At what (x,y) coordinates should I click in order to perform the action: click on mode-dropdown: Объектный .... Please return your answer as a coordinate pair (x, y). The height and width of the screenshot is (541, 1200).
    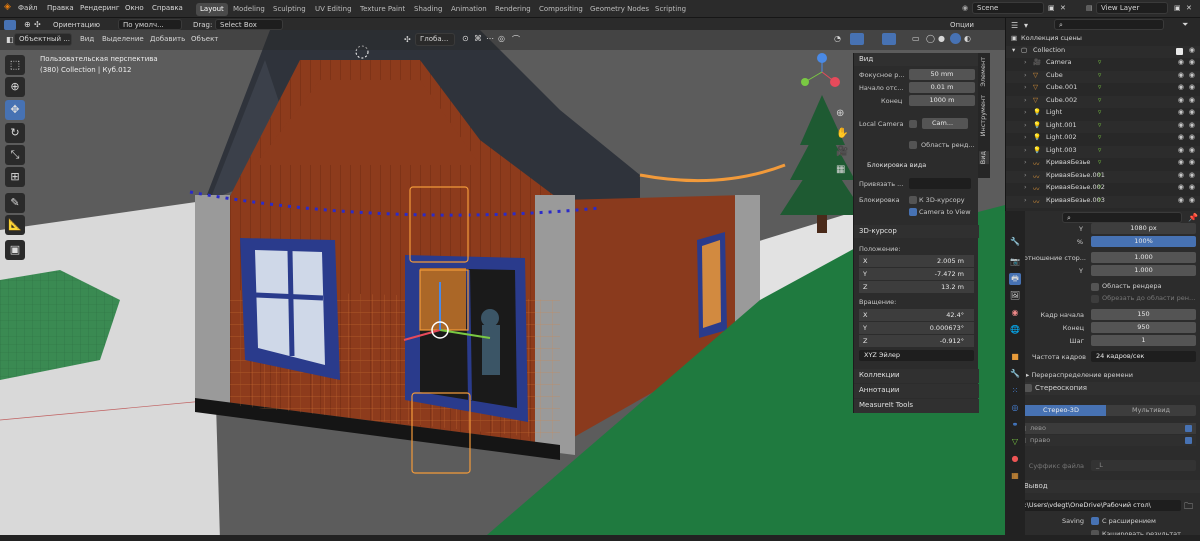
    Looking at the image, I should click on (43, 39).